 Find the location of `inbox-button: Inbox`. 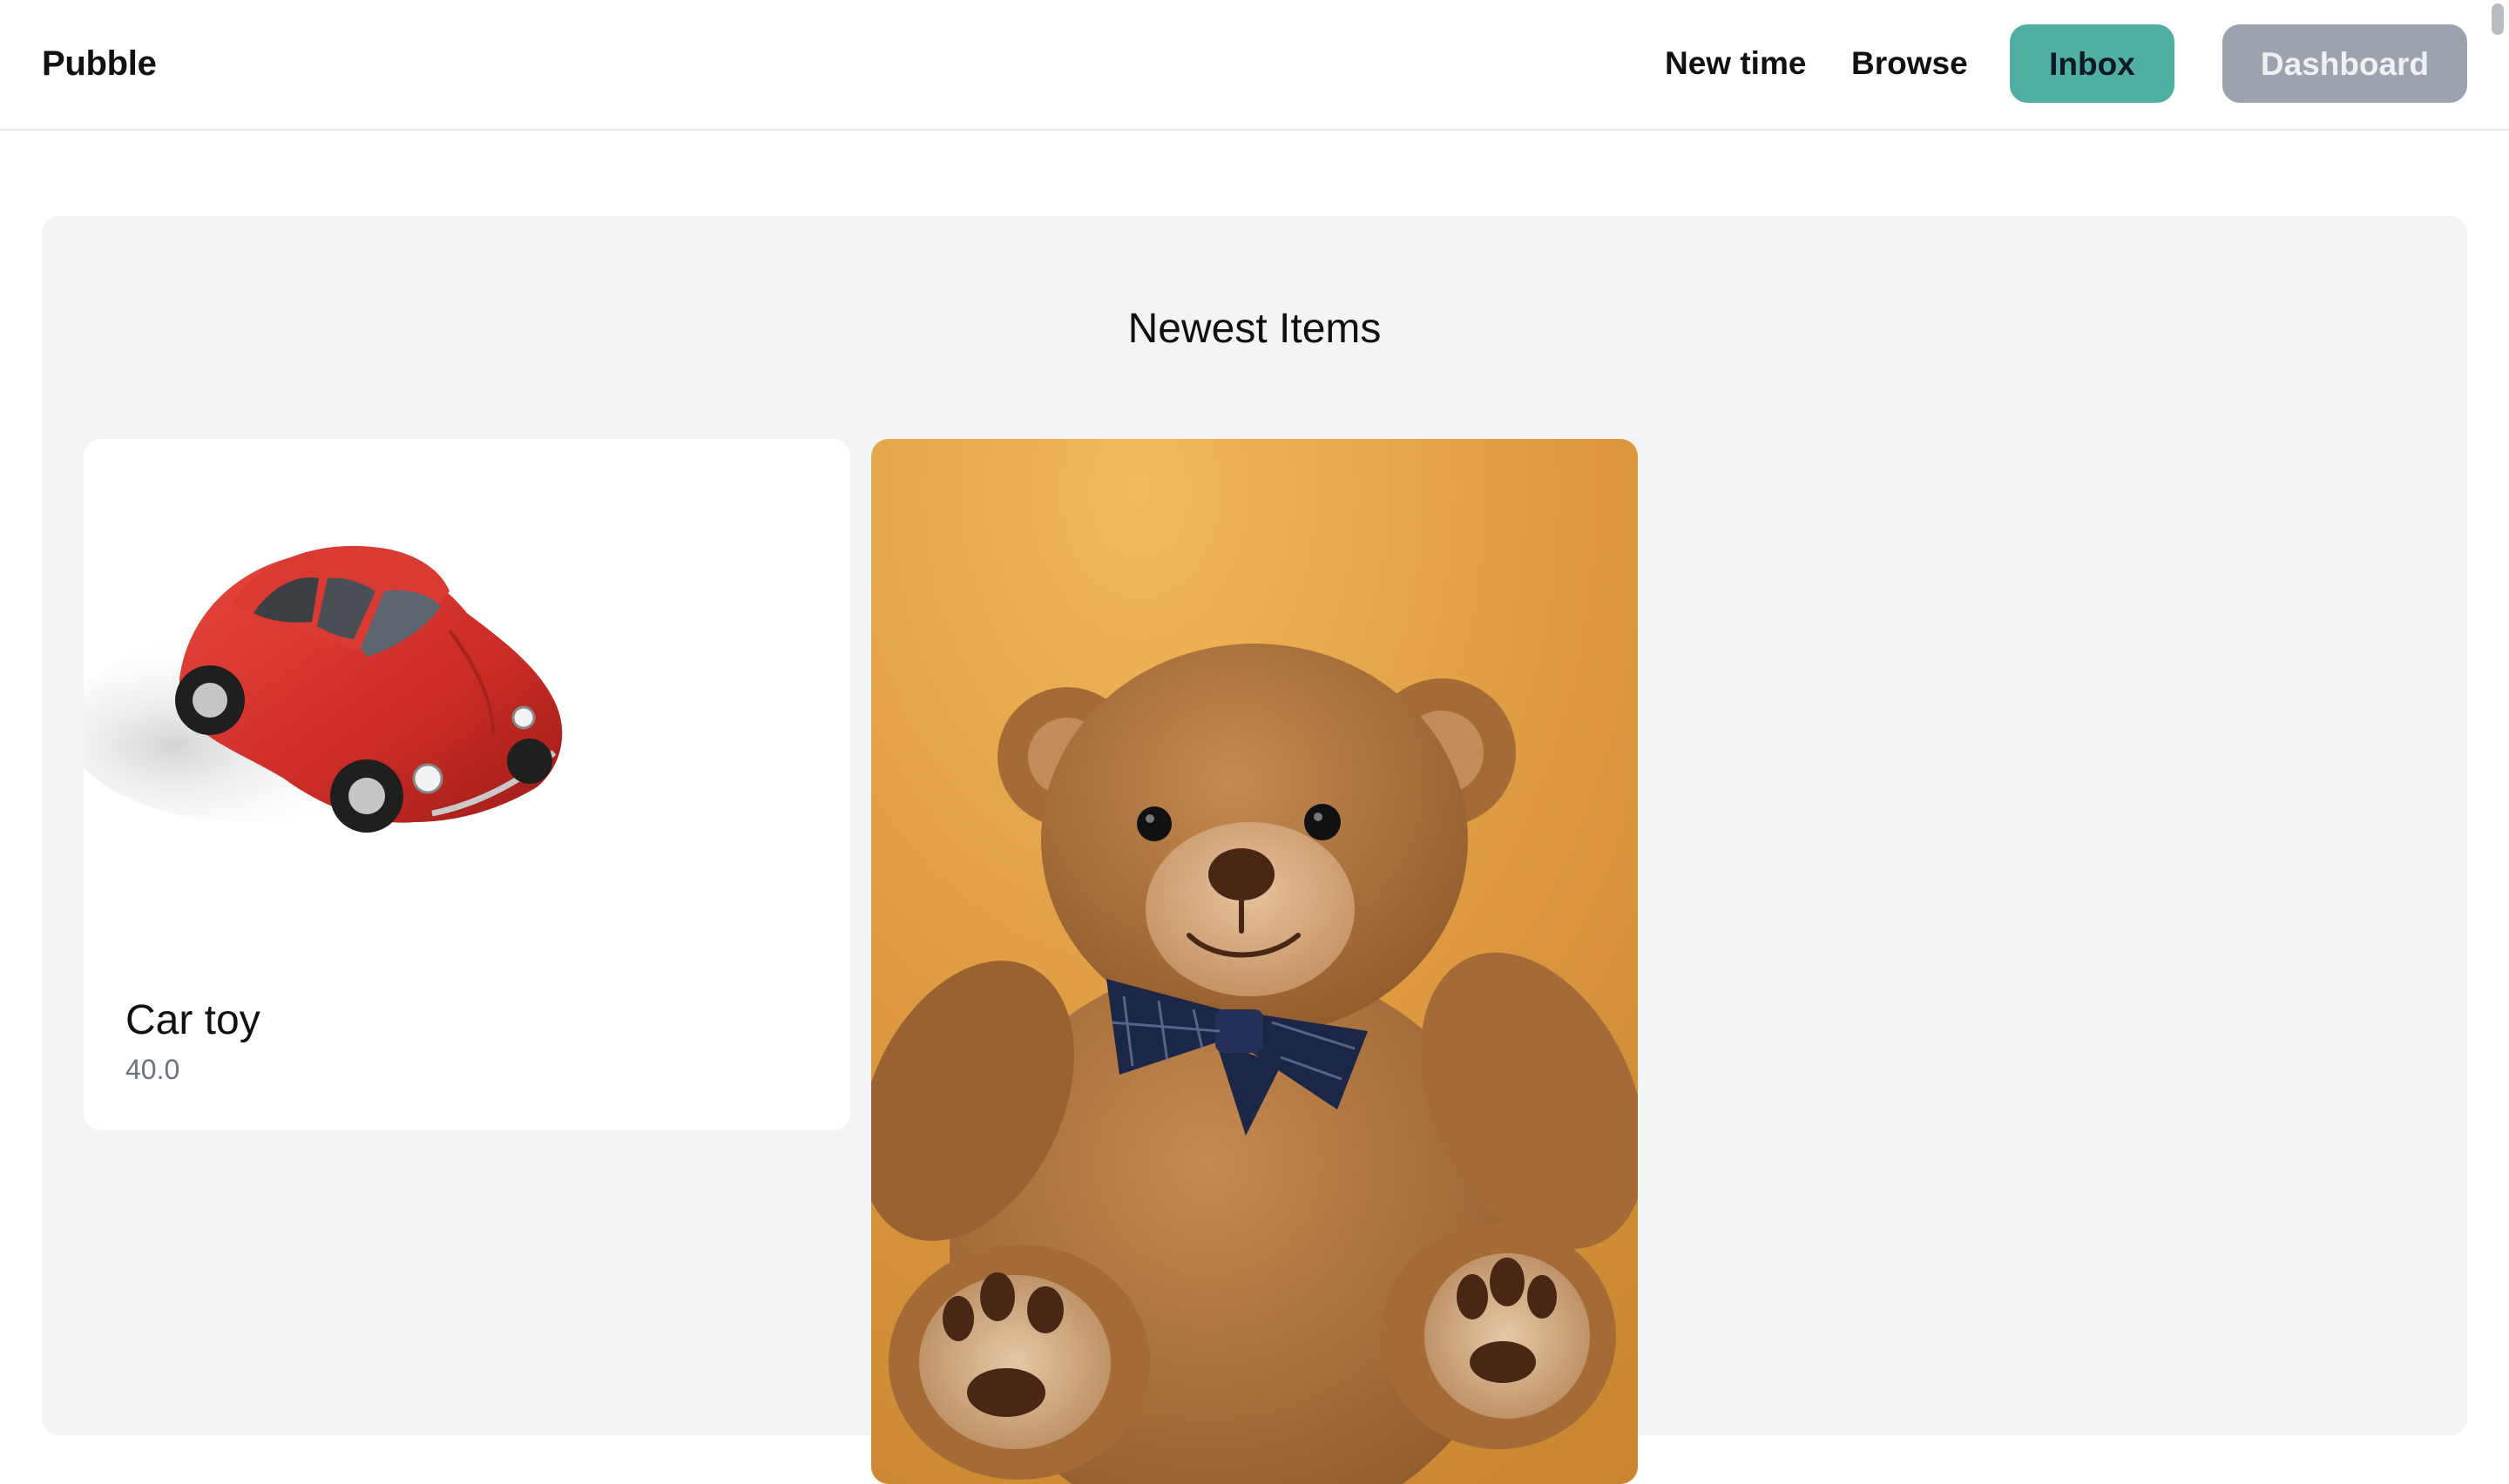

inbox-button: Inbox is located at coordinates (2092, 63).